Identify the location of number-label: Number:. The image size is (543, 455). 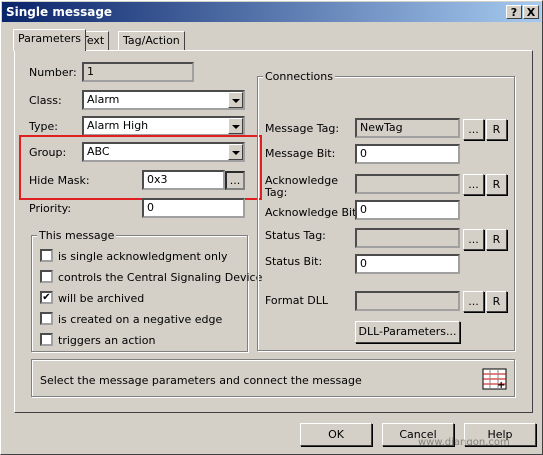
(53, 72).